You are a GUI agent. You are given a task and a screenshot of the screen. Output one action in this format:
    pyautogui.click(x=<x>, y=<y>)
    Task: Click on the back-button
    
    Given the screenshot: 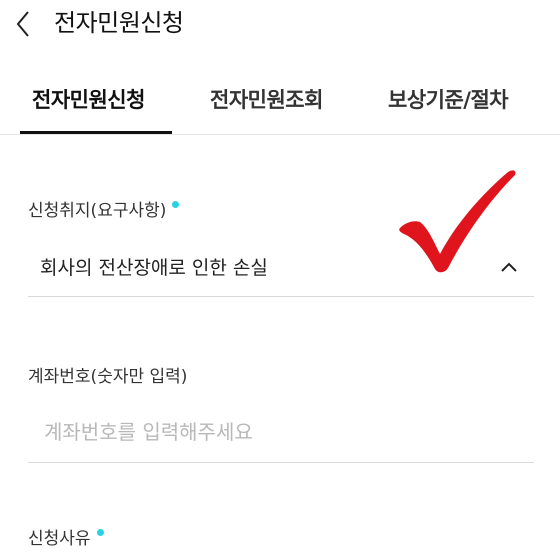 What is the action you would take?
    pyautogui.click(x=24, y=24)
    